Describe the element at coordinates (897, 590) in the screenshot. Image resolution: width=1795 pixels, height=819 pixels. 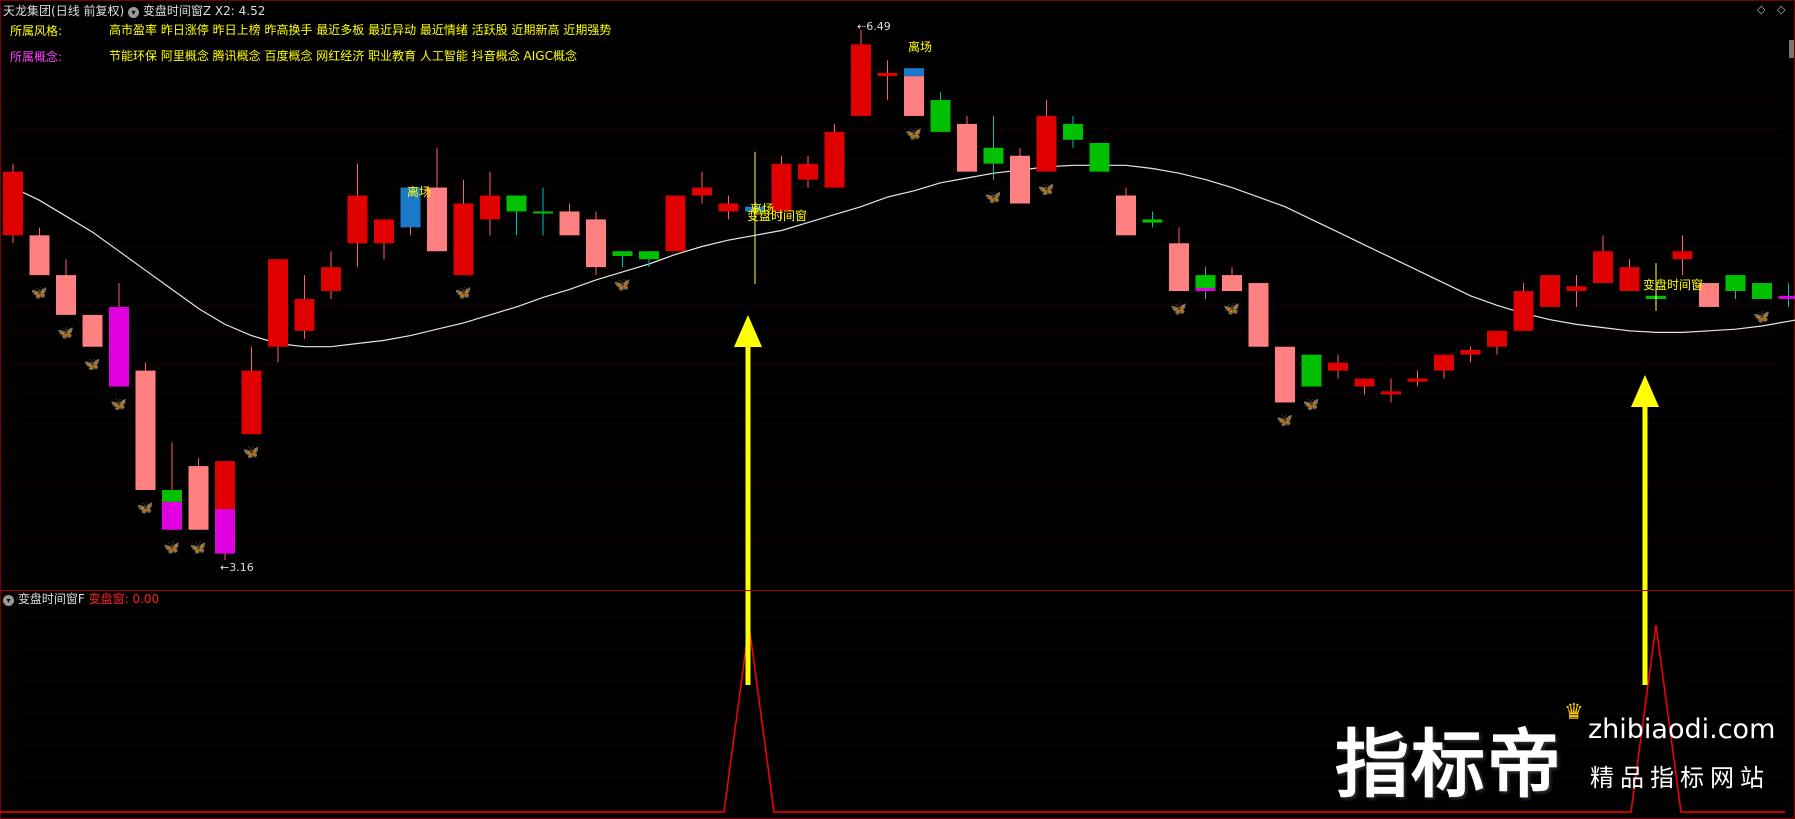
I see `panel-divider` at that location.